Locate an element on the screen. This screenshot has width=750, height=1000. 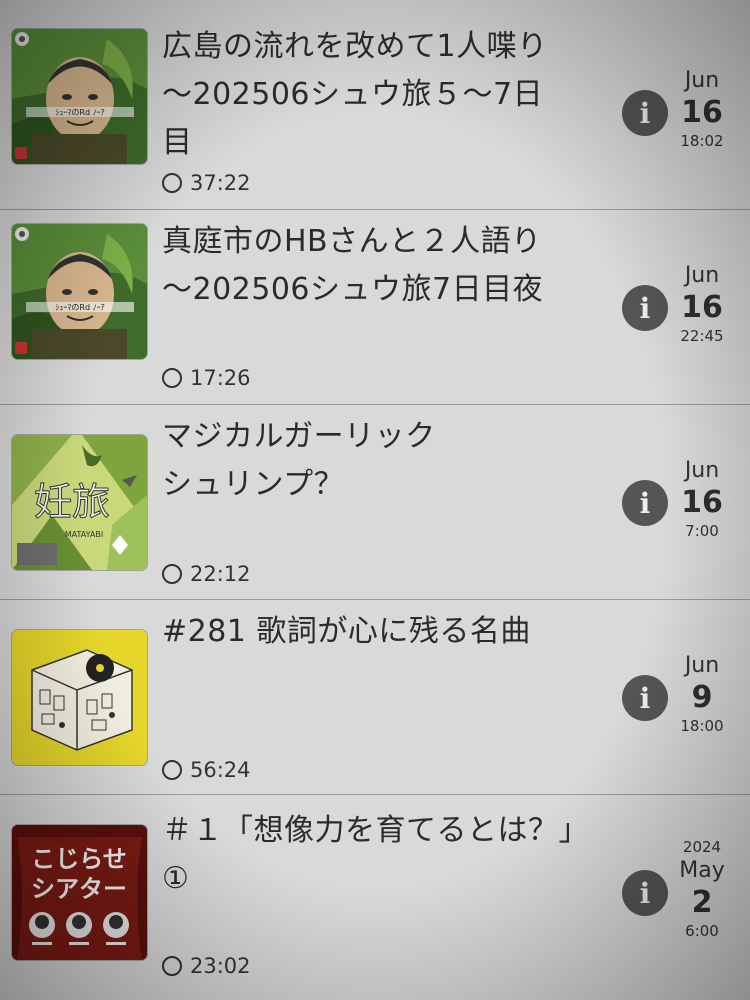
episode-date: 2024 May 2 6:00 is located at coordinates (702, 889).